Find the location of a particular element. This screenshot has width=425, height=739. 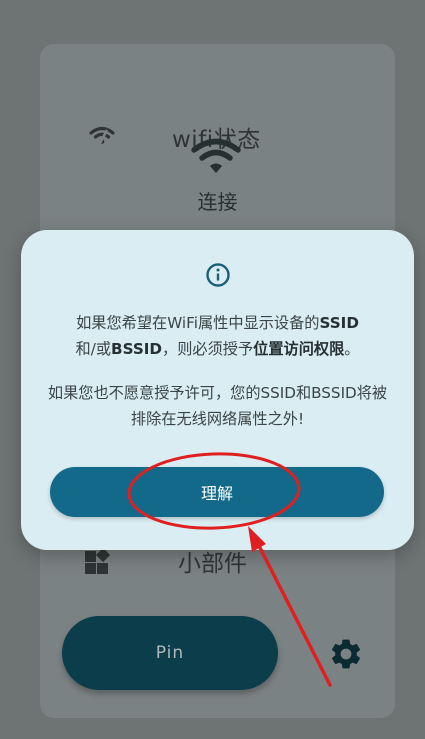

info-icon is located at coordinates (218, 275).